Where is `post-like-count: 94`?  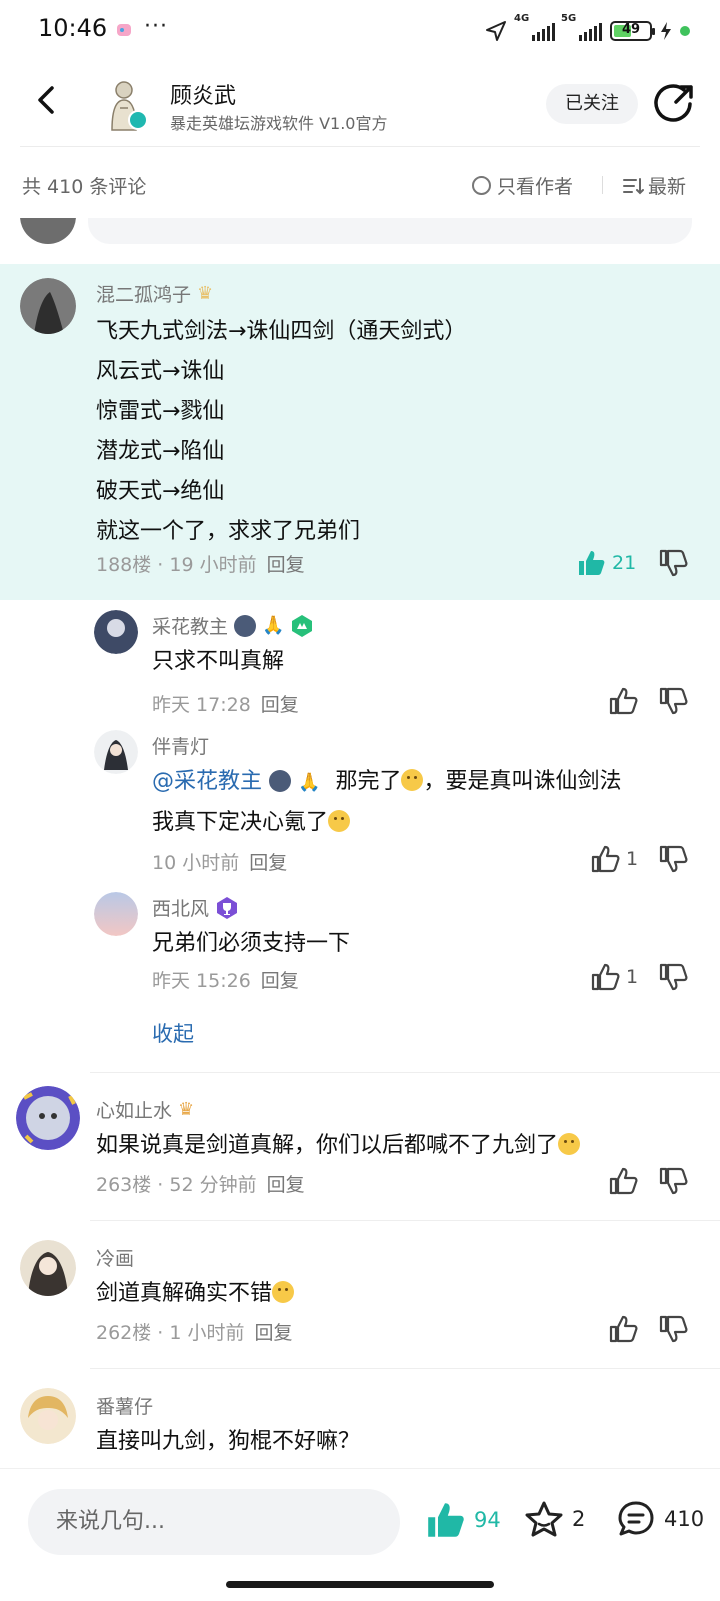 post-like-count: 94 is located at coordinates (487, 1520).